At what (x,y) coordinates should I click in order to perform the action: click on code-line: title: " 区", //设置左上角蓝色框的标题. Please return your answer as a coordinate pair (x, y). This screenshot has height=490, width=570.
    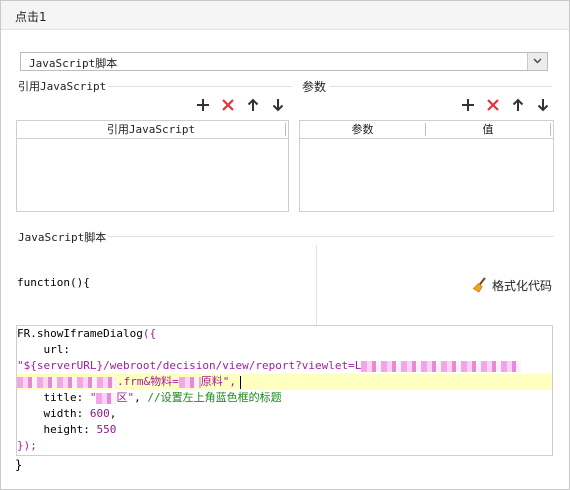
    Looking at the image, I should click on (149, 397).